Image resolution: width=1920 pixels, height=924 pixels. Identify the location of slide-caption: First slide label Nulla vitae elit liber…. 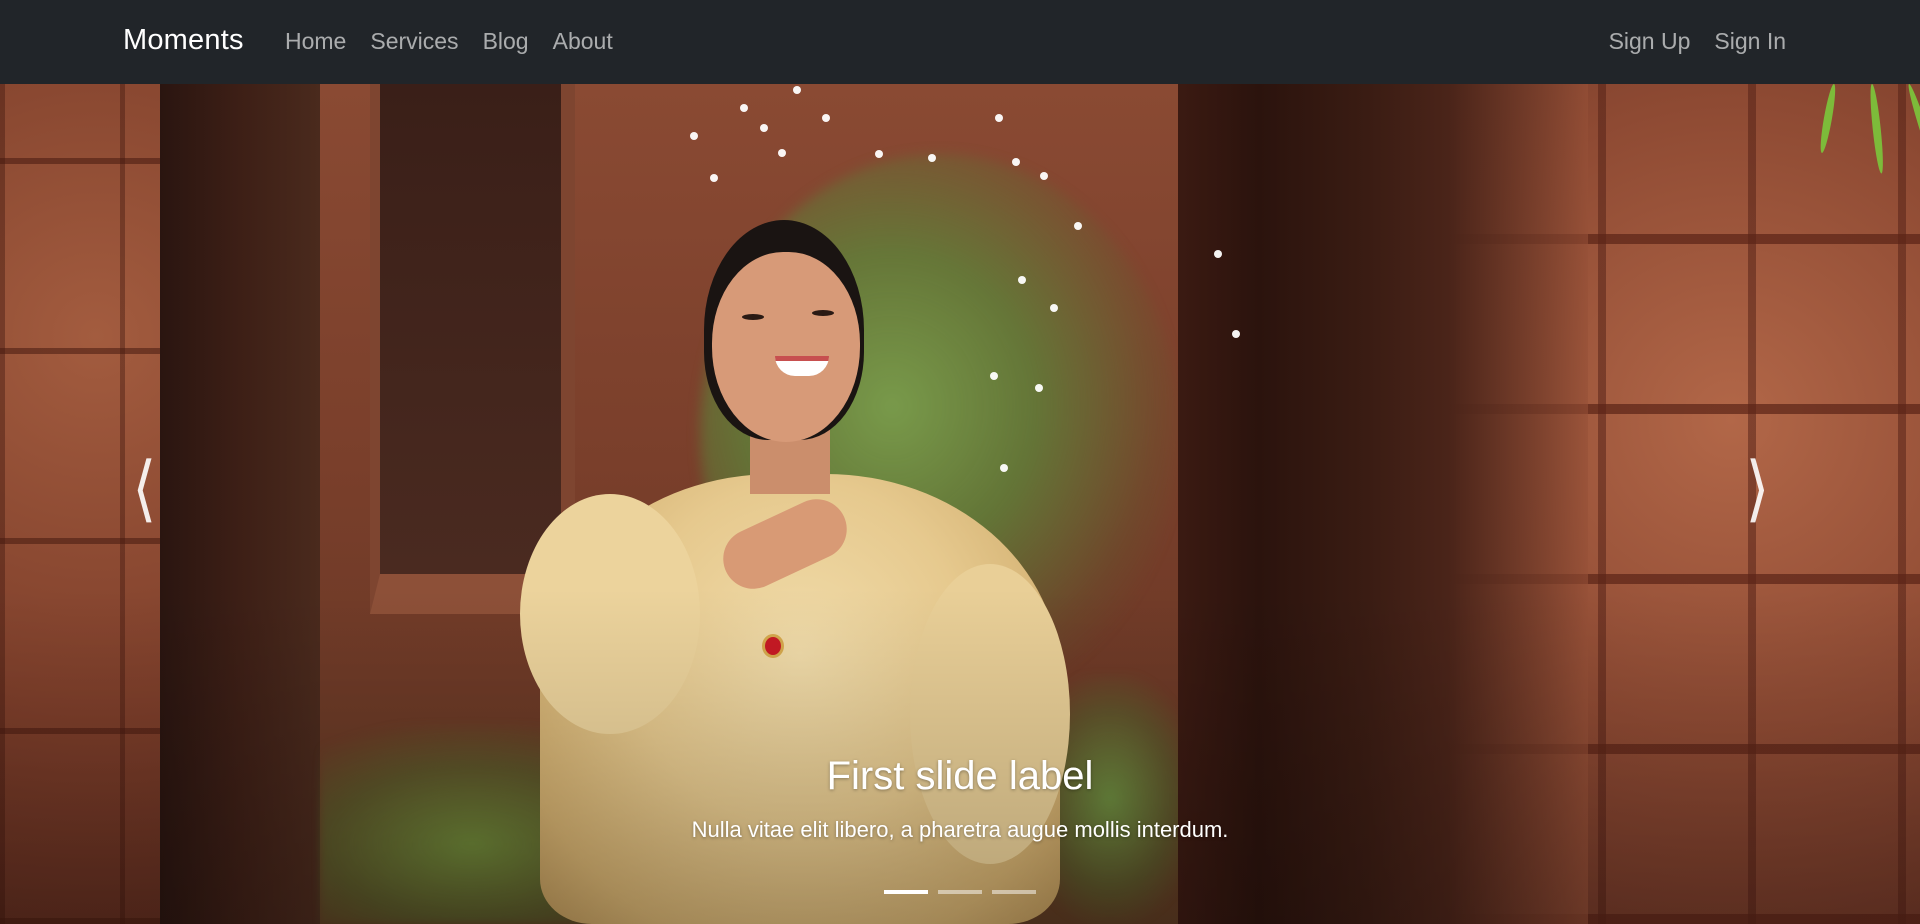
(960, 798).